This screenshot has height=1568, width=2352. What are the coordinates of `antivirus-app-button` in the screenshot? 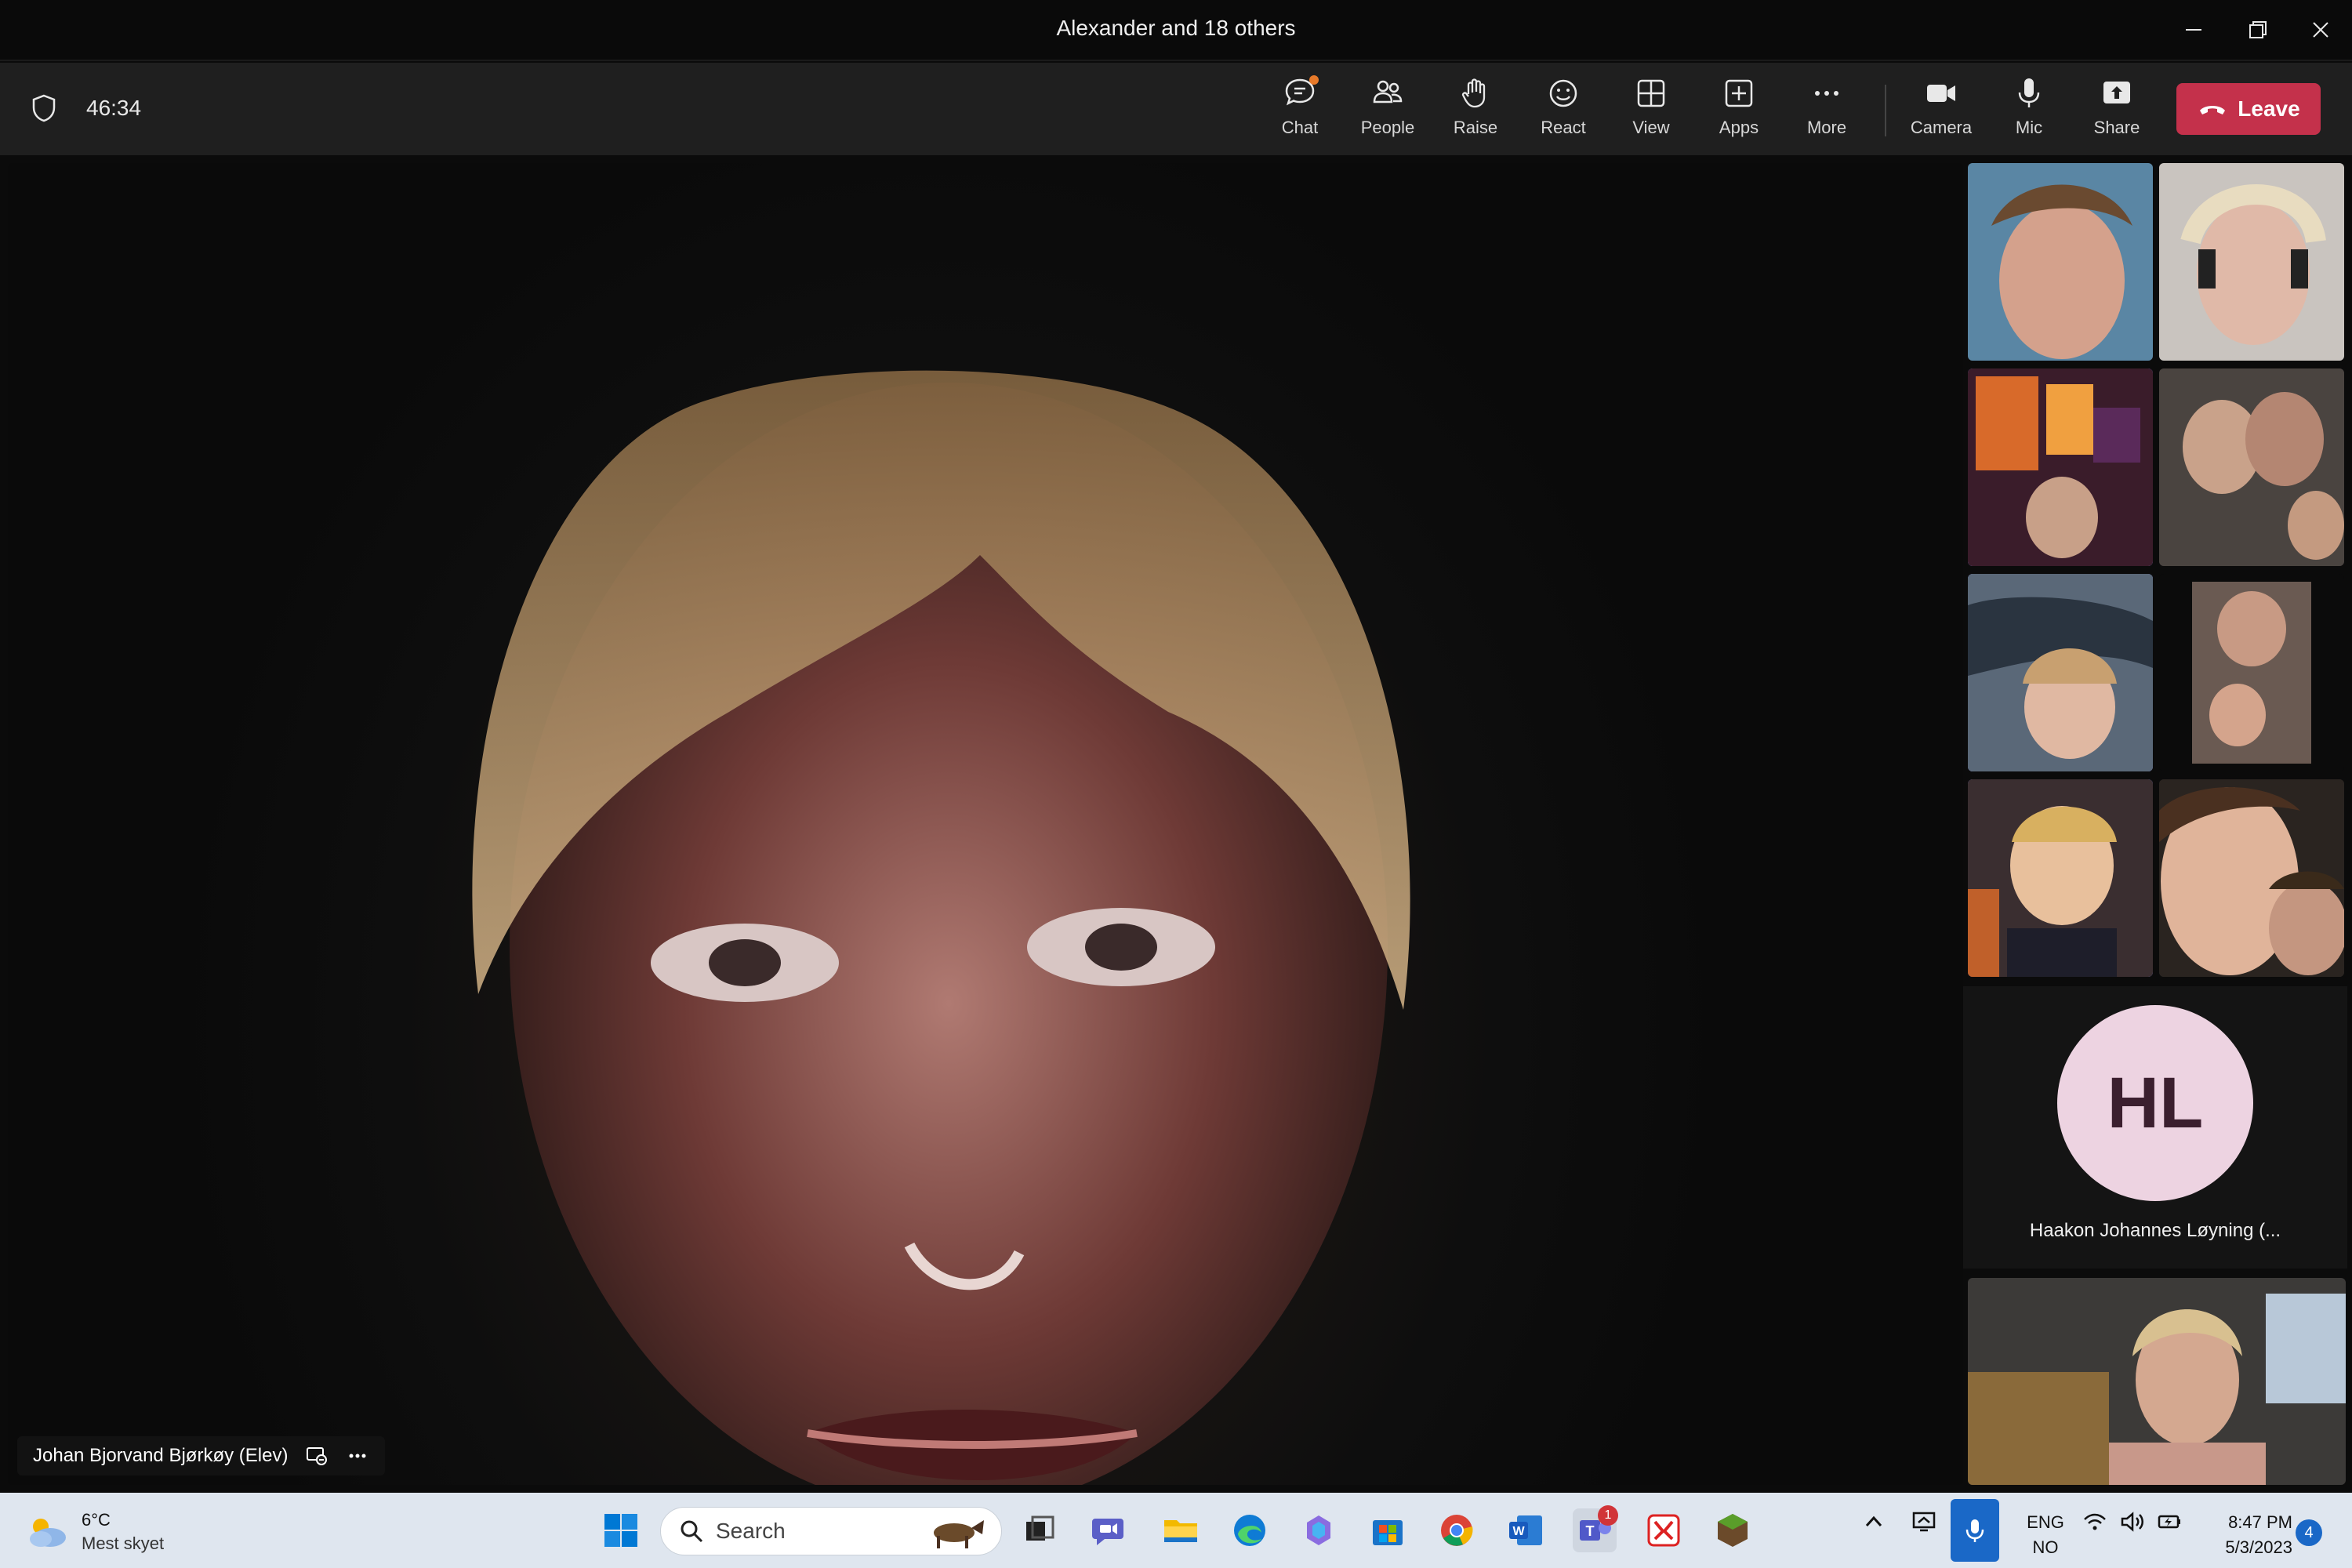 It's located at (1664, 1530).